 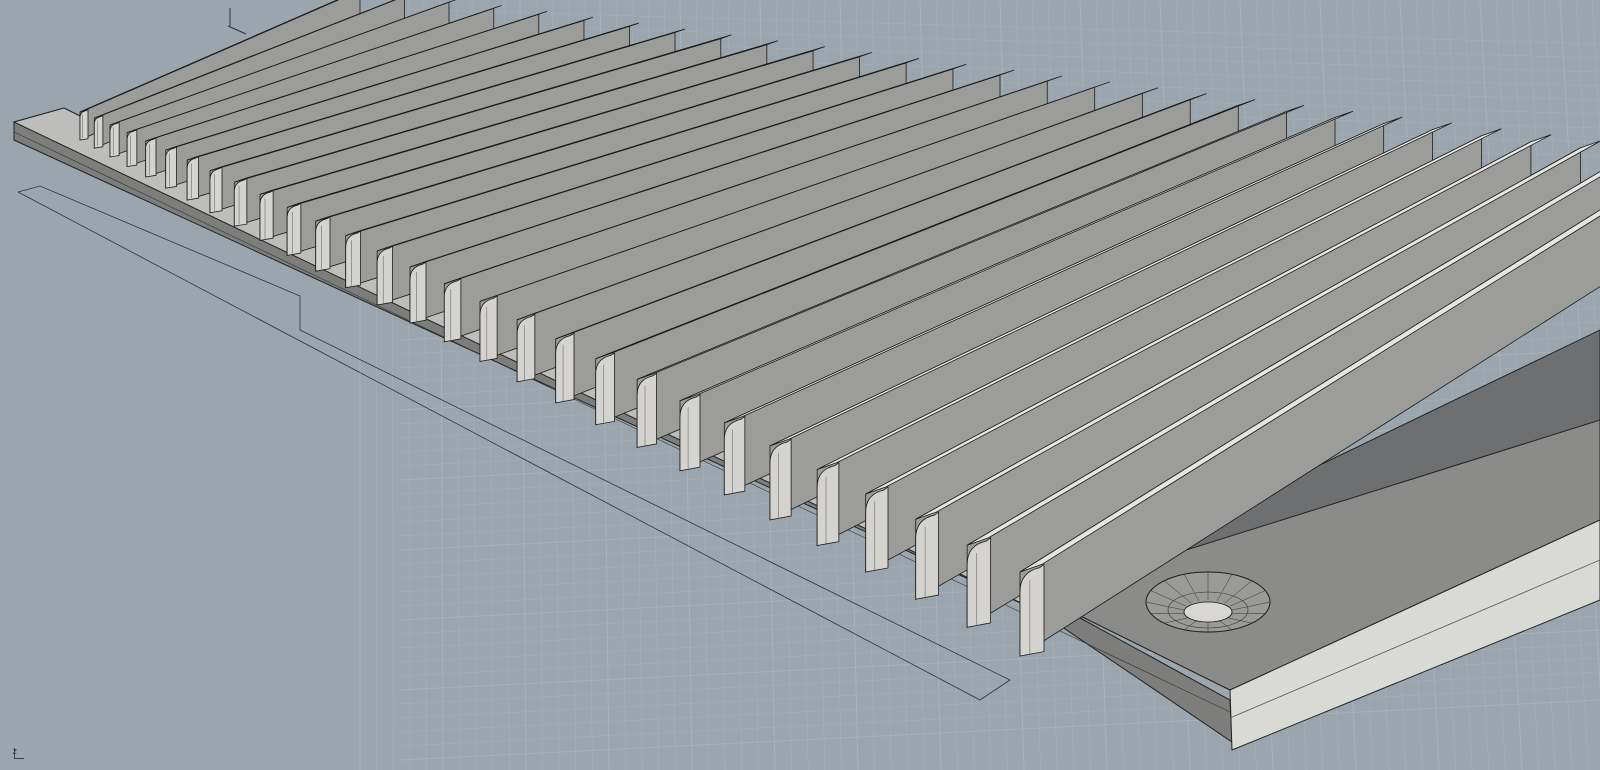 What do you see at coordinates (237, 21) in the screenshot?
I see `top-axis-gizmo` at bounding box center [237, 21].